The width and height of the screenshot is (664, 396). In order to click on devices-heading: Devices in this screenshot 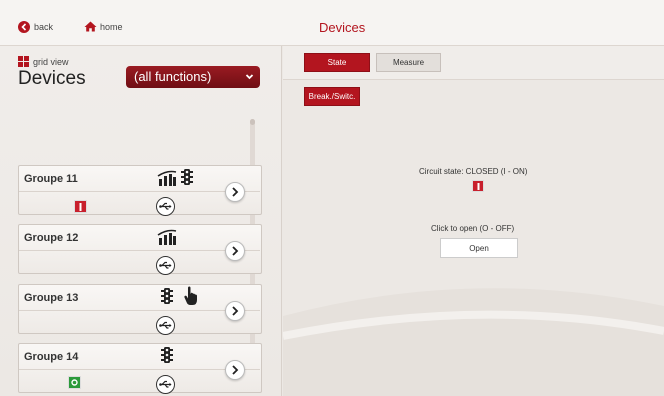, I will do `click(52, 78)`.